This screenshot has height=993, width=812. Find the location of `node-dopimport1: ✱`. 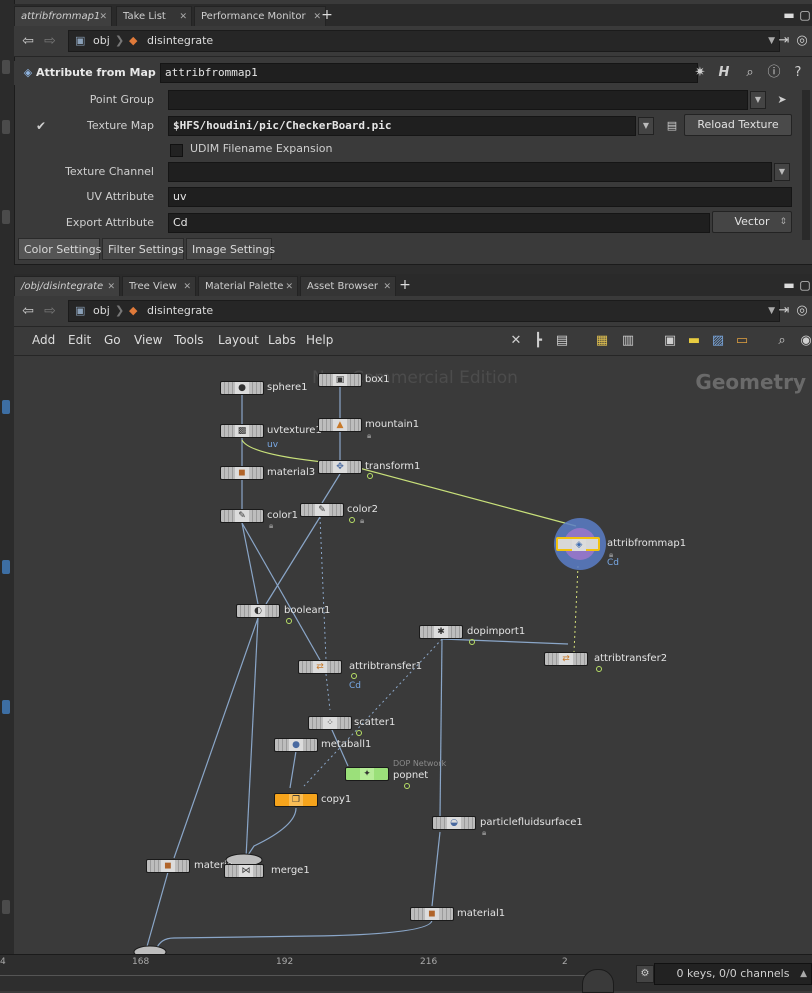

node-dopimport1: ✱ is located at coordinates (441, 632).